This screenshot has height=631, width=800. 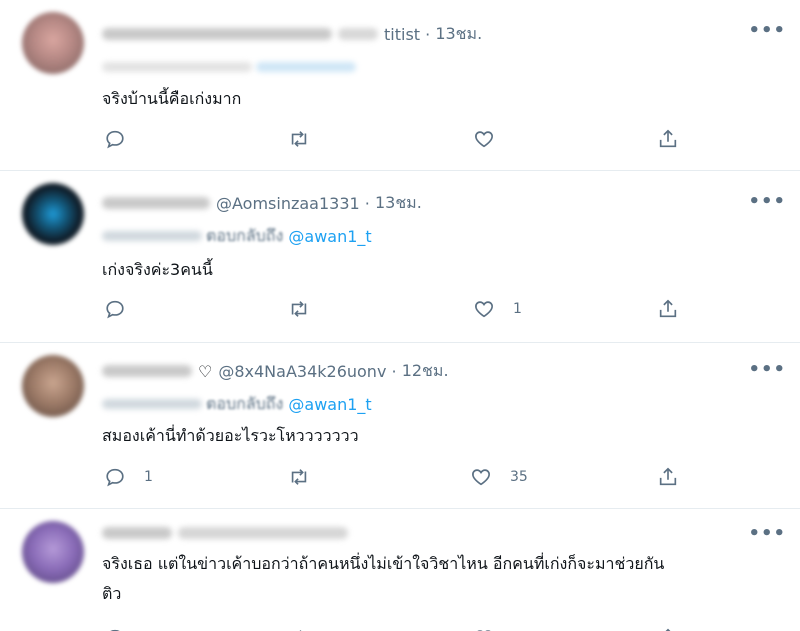 I want to click on tweet-header, so click(x=228, y=533).